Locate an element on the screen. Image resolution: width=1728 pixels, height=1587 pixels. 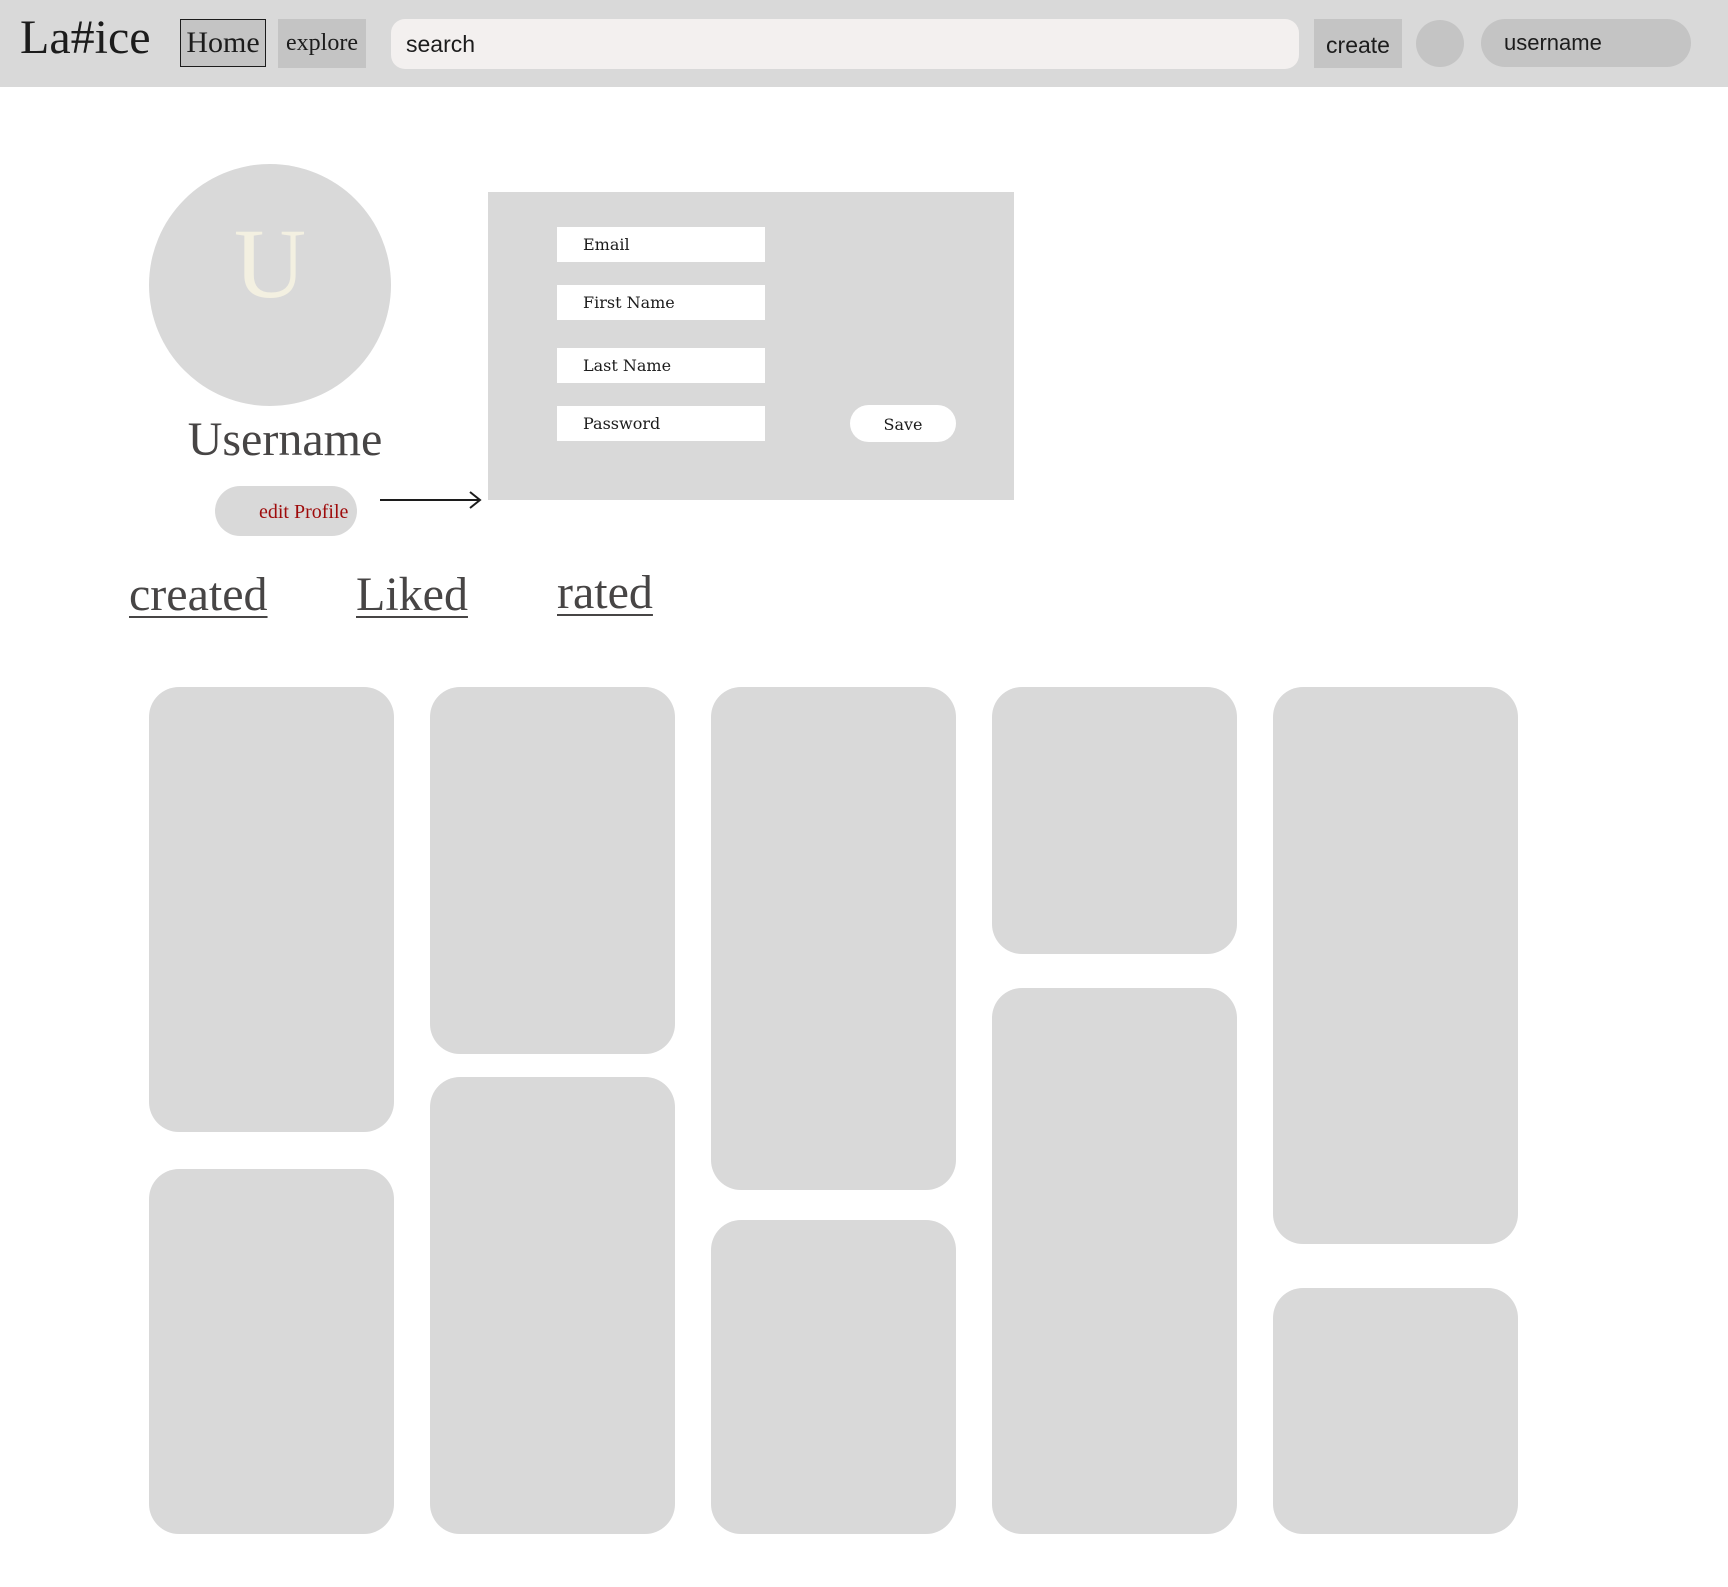
user-avatar is located at coordinates (1440, 43).